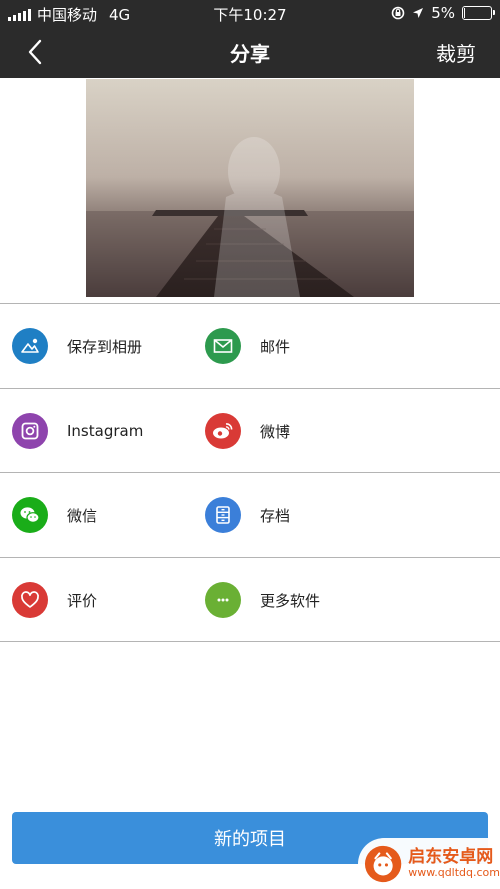 Image resolution: width=500 pixels, height=889 pixels. I want to click on share-wechat: 微信, so click(107, 515).